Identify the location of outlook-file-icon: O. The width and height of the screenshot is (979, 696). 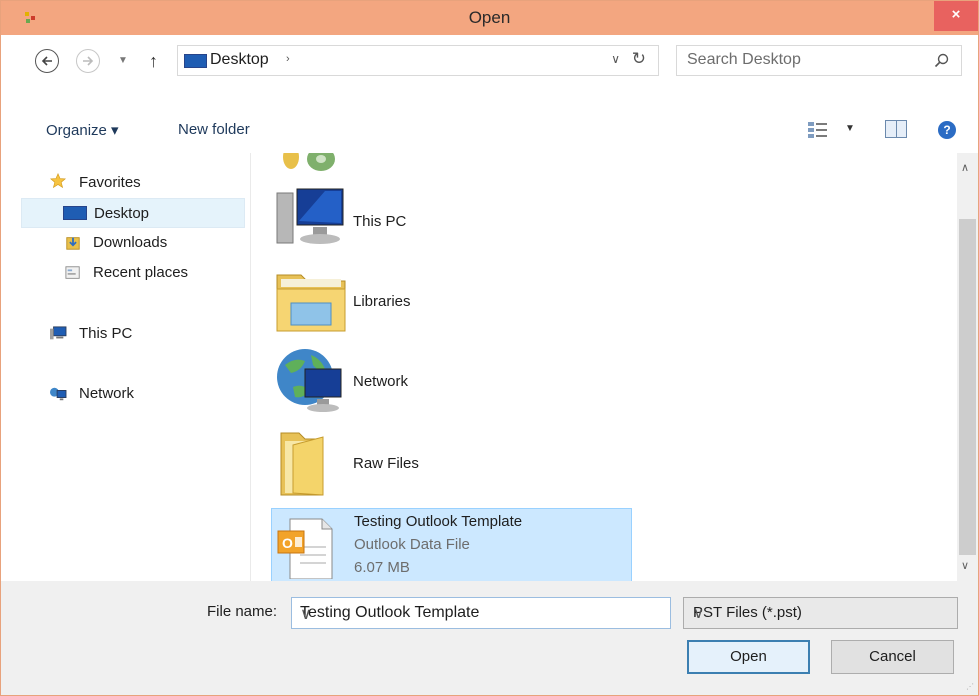
(305, 548).